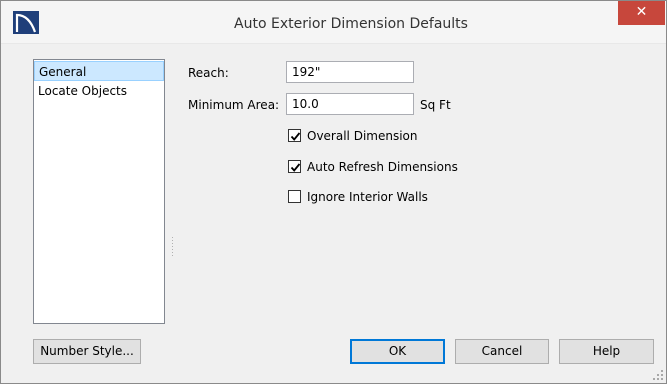 This screenshot has height=384, width=667. I want to click on reach-label: Reach:, so click(208, 73).